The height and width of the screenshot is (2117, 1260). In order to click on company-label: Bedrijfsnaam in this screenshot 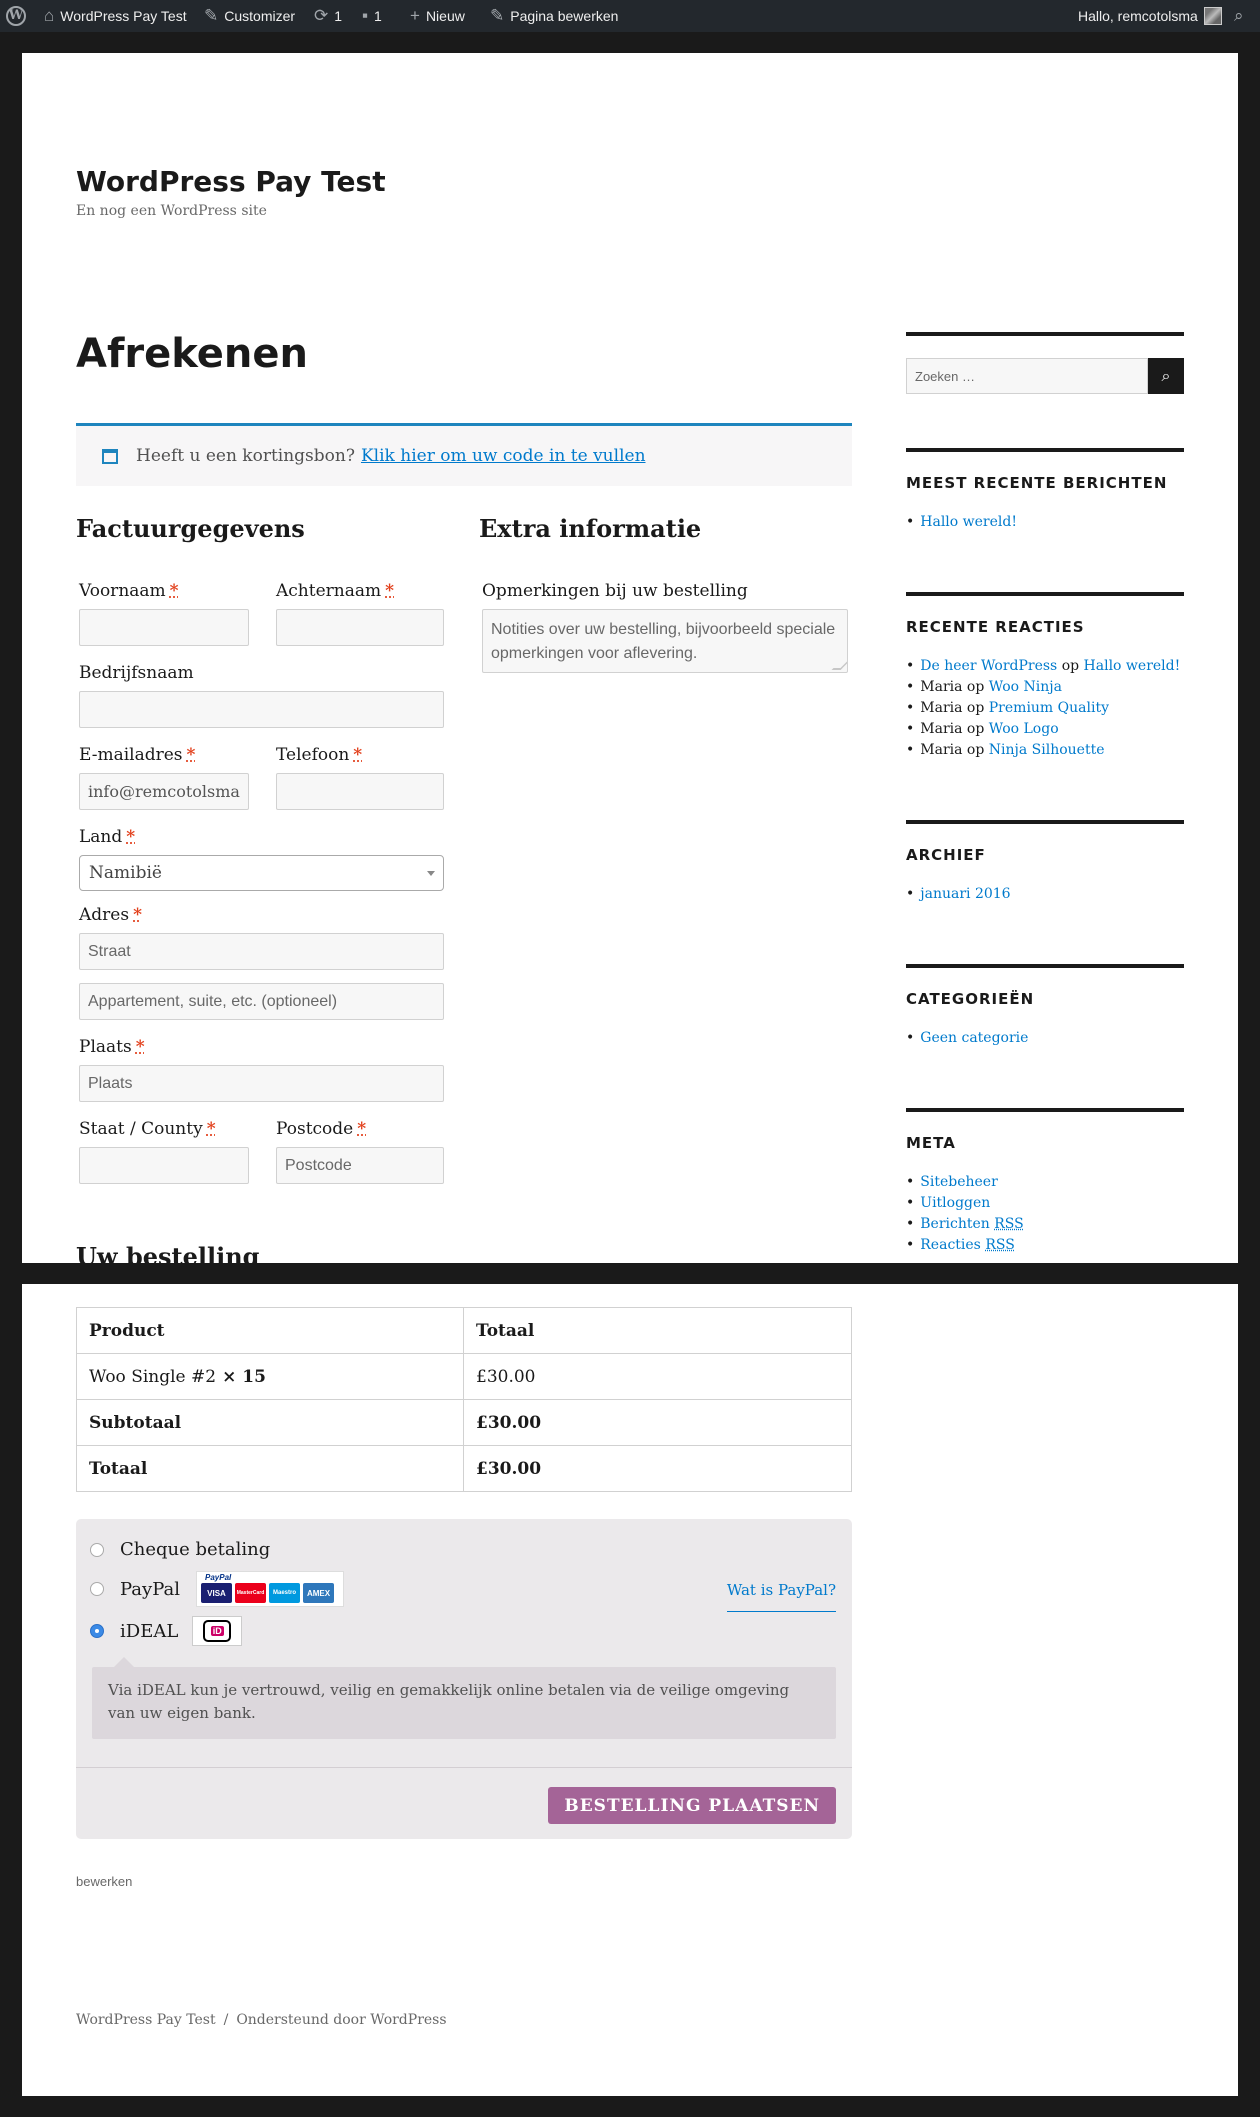, I will do `click(136, 673)`.